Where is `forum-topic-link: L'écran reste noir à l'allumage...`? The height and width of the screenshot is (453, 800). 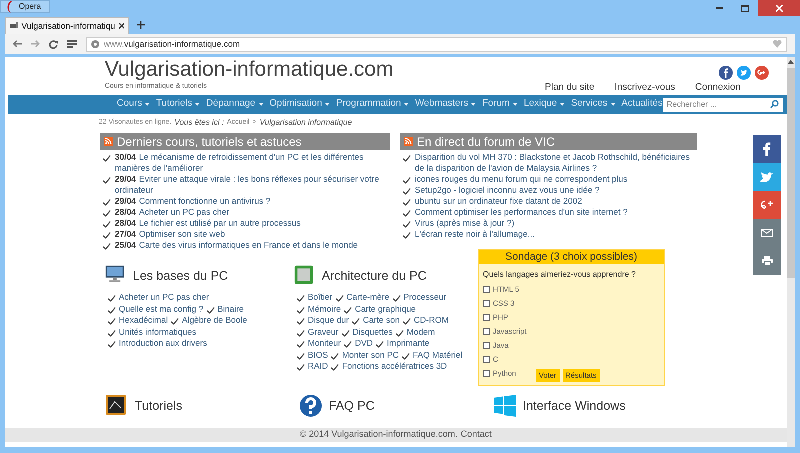
forum-topic-link: L'écran reste noir à l'allumage... is located at coordinates (475, 234).